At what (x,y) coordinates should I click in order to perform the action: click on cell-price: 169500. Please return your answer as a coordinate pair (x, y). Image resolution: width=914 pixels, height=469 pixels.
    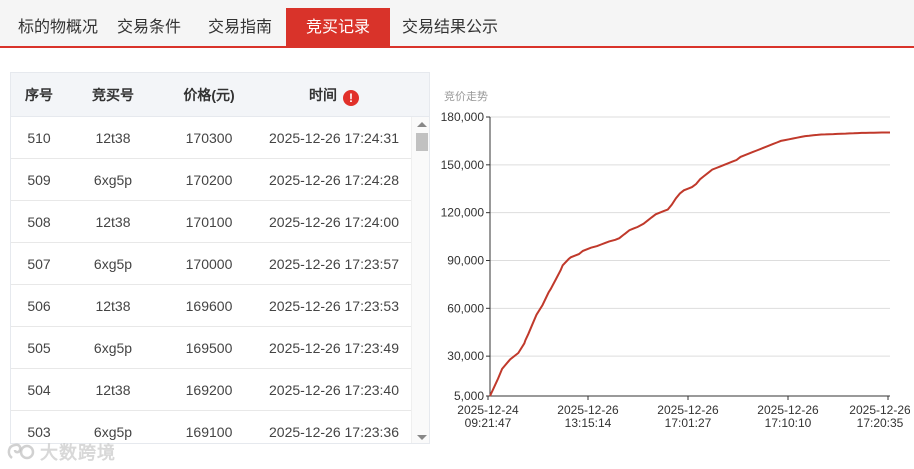
    Looking at the image, I should click on (209, 348).